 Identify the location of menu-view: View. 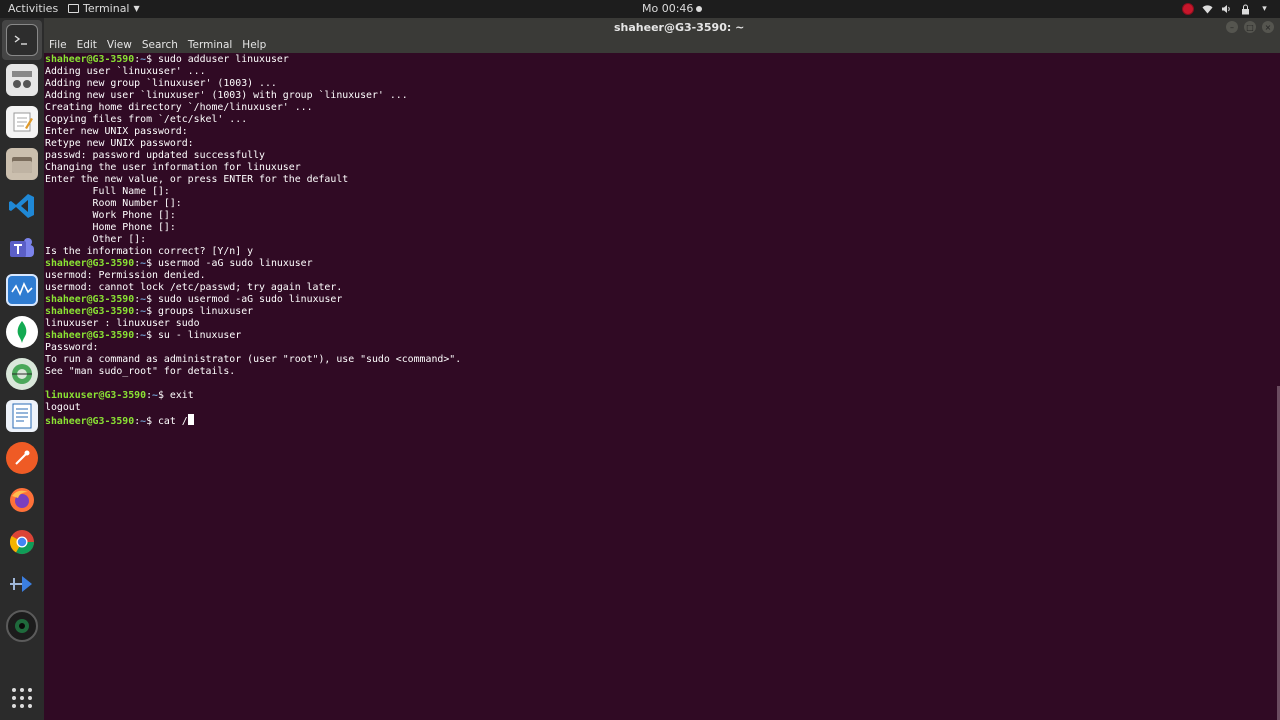
(119, 45).